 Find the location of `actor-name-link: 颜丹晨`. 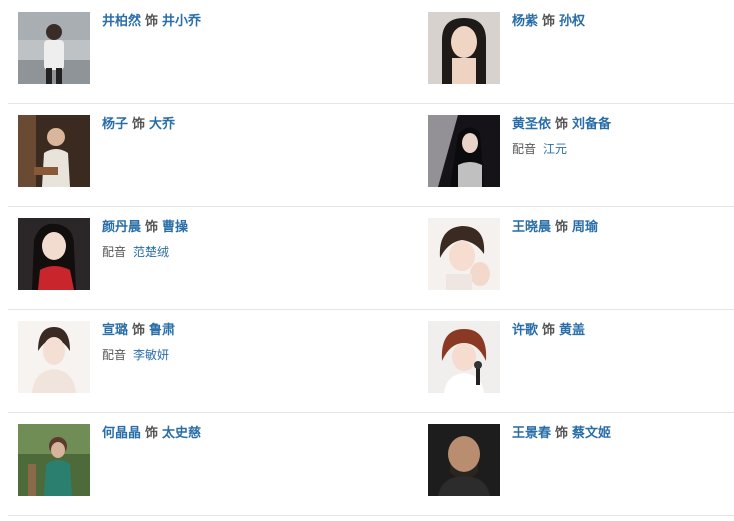

actor-name-link: 颜丹晨 is located at coordinates (121, 227).